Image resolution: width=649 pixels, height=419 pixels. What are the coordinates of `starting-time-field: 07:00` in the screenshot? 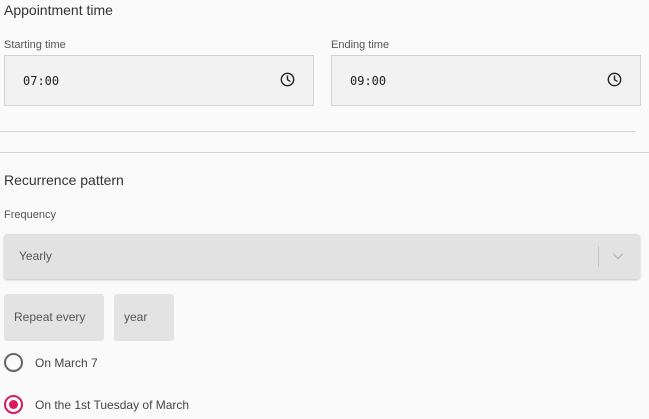 It's located at (159, 80).